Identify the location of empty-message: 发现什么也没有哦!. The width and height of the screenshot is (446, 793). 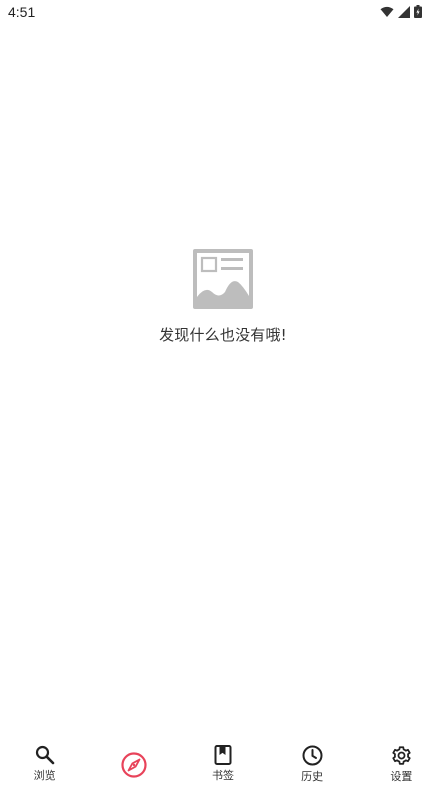
(223, 335).